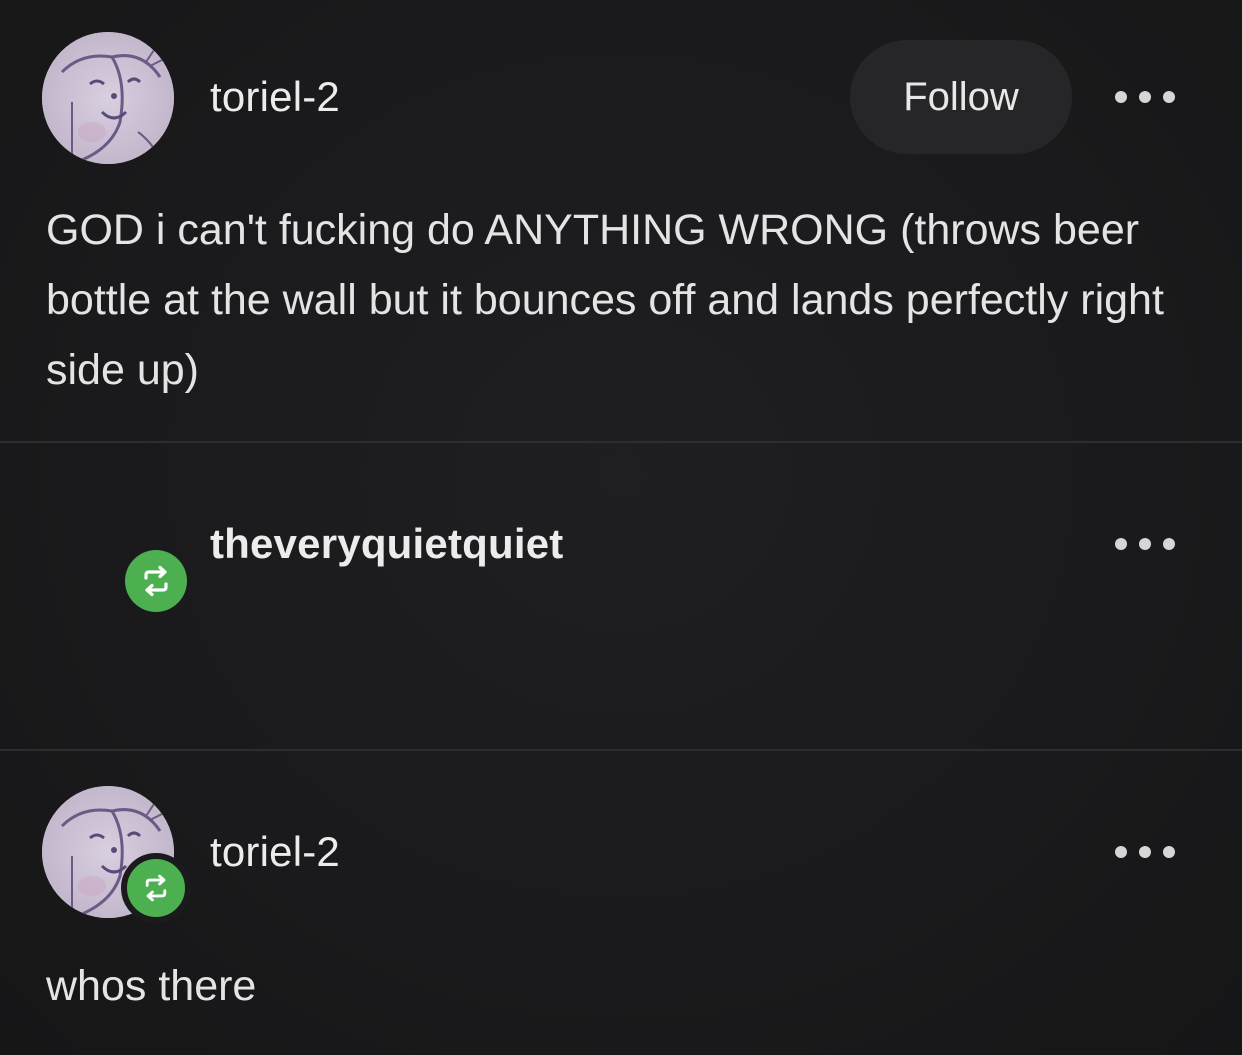 This screenshot has height=1055, width=1242. What do you see at coordinates (961, 97) in the screenshot?
I see `follow-button: Follow` at bounding box center [961, 97].